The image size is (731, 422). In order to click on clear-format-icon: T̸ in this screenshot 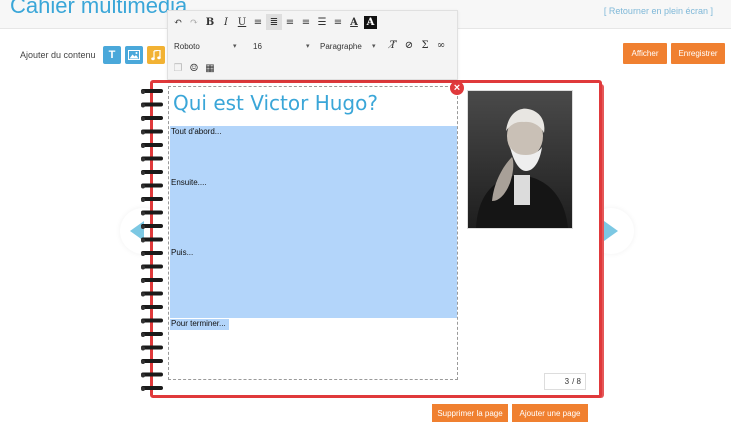, I will do `click(393, 45)`.